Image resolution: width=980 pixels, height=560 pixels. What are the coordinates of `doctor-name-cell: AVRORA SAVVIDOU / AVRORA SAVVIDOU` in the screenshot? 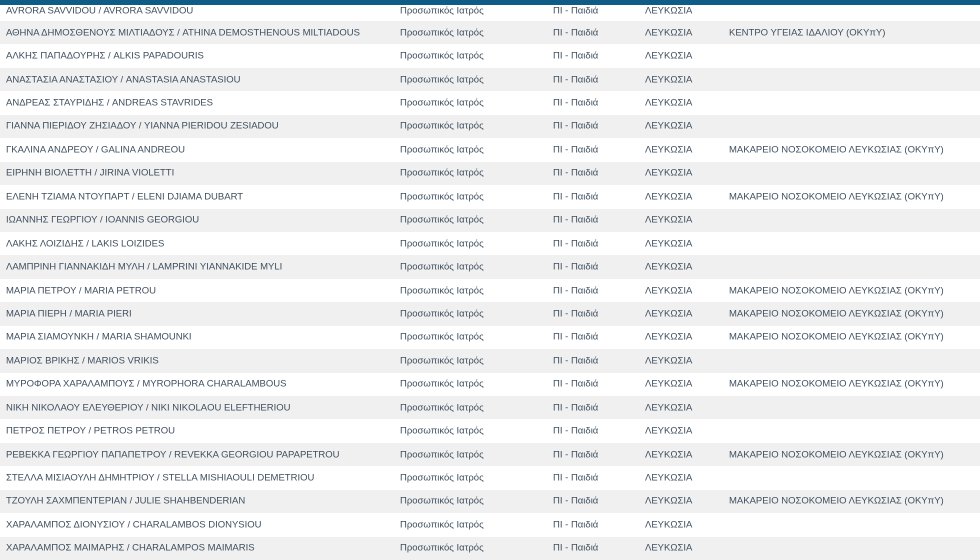 It's located at (100, 11).